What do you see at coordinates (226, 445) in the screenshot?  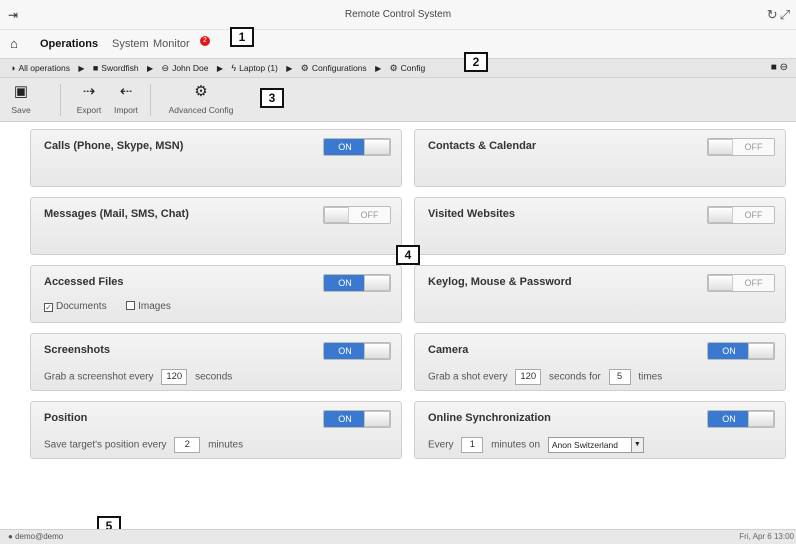 I see `position-suffix: minutes` at bounding box center [226, 445].